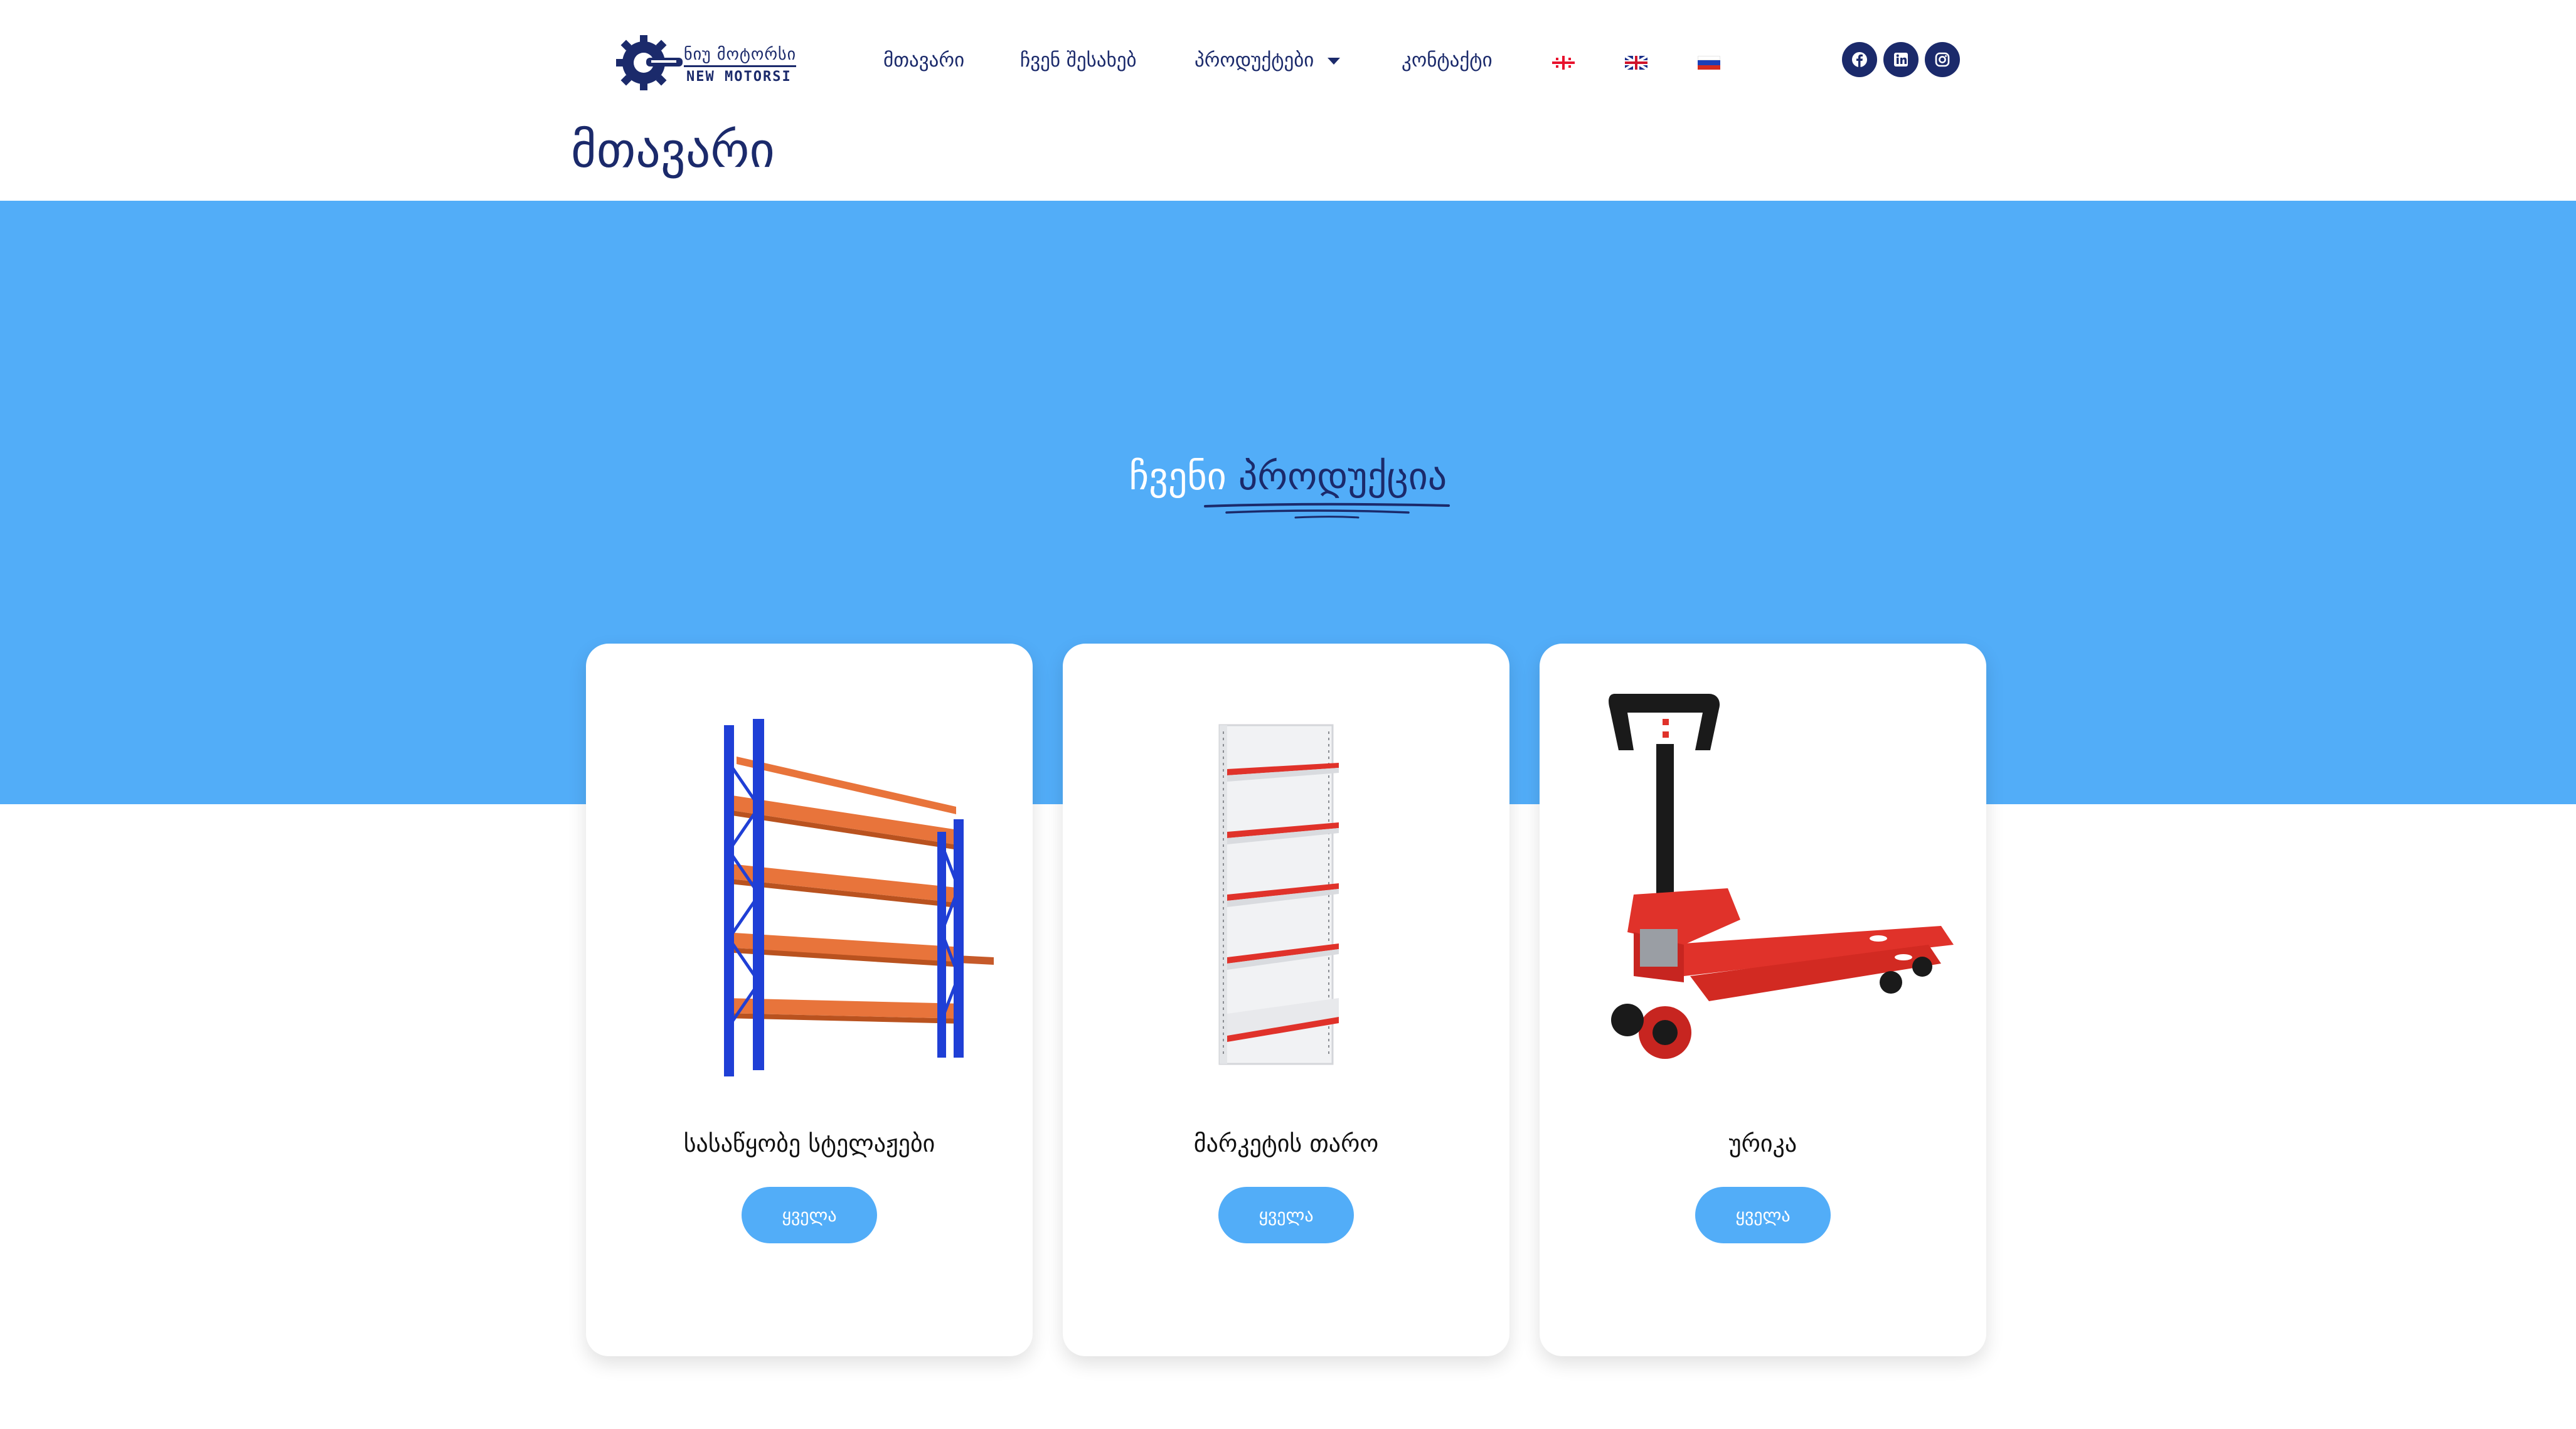 This screenshot has height=1429, width=2576. I want to click on nav-item-home: მთავარი, so click(923, 60).